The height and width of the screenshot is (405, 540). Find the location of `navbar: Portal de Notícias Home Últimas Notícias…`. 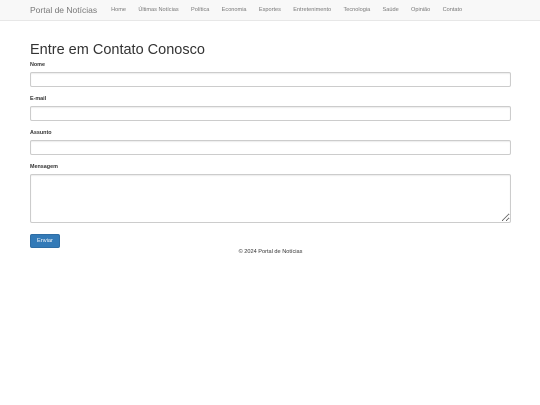

navbar: Portal de Notícias Home Últimas Notícias… is located at coordinates (270, 10).